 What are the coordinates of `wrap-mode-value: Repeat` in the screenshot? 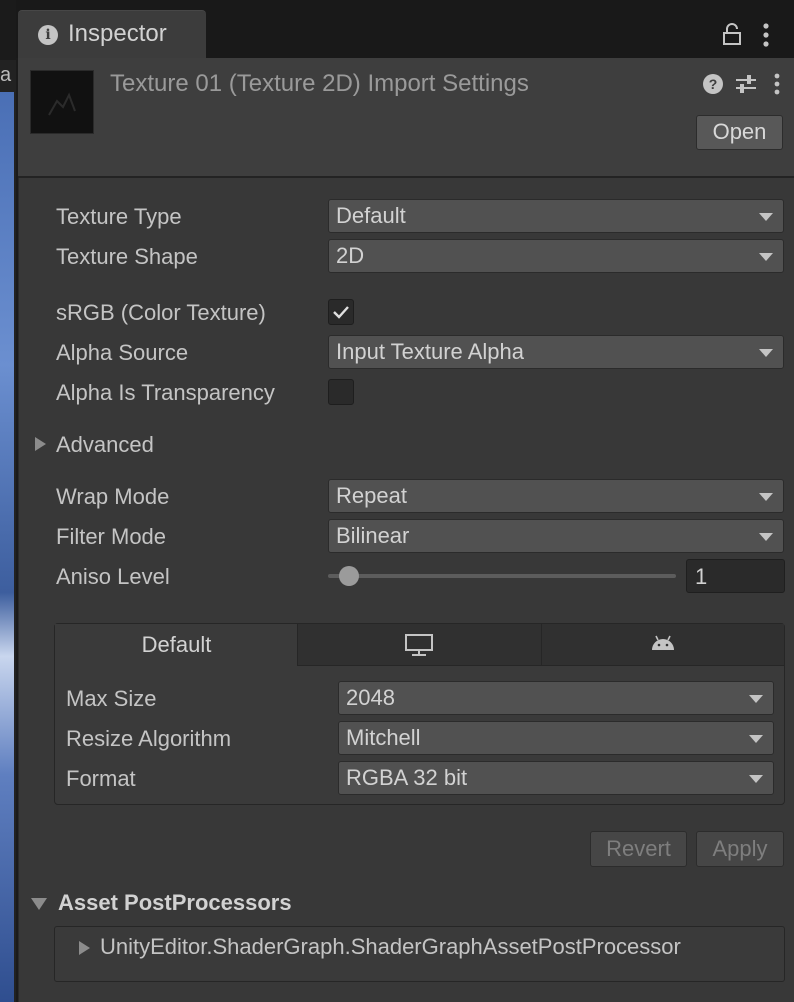 It's located at (371, 495).